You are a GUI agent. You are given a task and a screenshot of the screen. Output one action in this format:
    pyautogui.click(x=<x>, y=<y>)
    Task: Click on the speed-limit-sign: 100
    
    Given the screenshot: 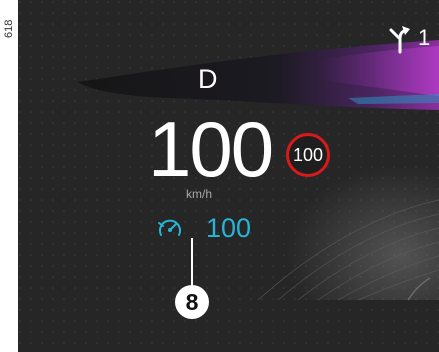 What is the action you would take?
    pyautogui.click(x=308, y=155)
    